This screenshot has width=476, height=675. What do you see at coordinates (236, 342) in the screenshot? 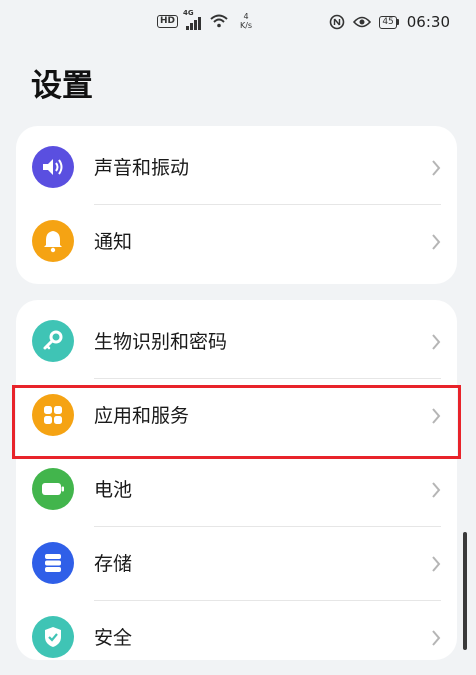
I see `settings-item-biometrics: 生物识别和密码` at bounding box center [236, 342].